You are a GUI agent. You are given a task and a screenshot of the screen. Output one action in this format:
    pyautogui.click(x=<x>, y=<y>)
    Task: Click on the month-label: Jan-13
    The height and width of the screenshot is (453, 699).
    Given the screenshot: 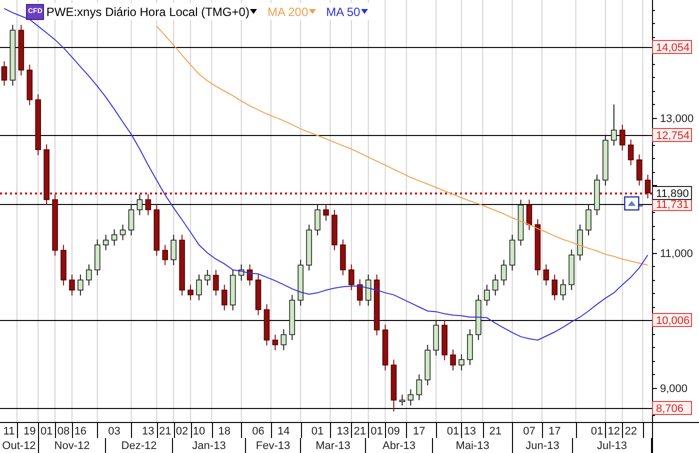 What is the action you would take?
    pyautogui.click(x=209, y=446)
    